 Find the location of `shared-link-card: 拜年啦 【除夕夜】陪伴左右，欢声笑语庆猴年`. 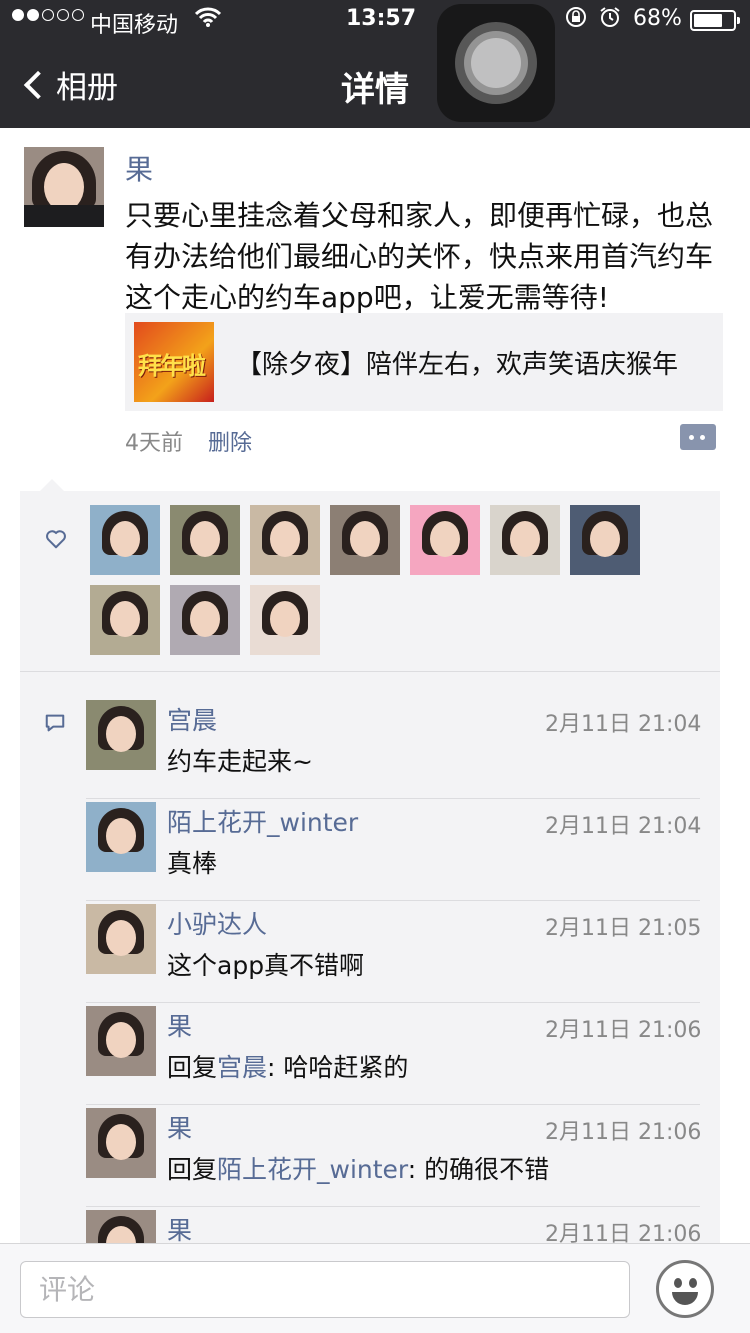

shared-link-card: 拜年啦 【除夕夜】陪伴左右，欢声笑语庆猴年 is located at coordinates (424, 362).